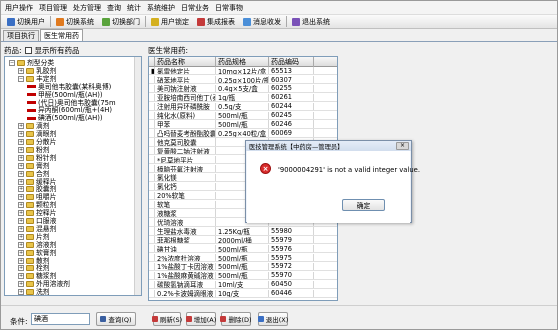 This screenshot has width=558, height=330. Describe the element at coordinates (69, 87) in the screenshot. I see `tree-node: 奥司他韦胶囊(某科奥博)` at that location.